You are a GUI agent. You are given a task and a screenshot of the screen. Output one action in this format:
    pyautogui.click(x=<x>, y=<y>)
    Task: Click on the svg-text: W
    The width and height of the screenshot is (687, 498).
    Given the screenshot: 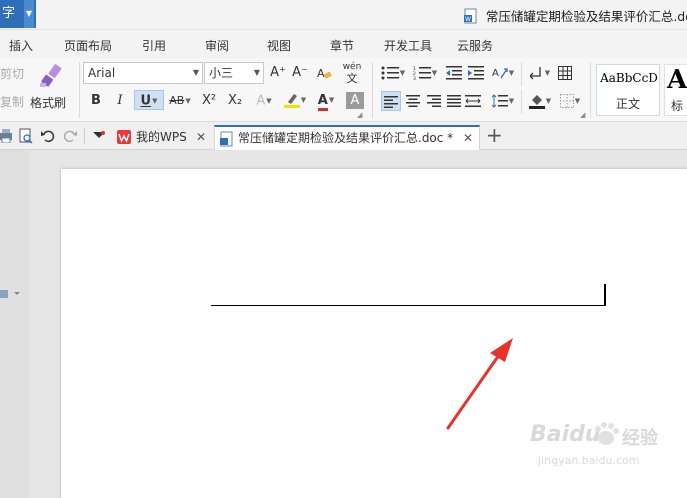 What is the action you would take?
    pyautogui.click(x=468, y=19)
    